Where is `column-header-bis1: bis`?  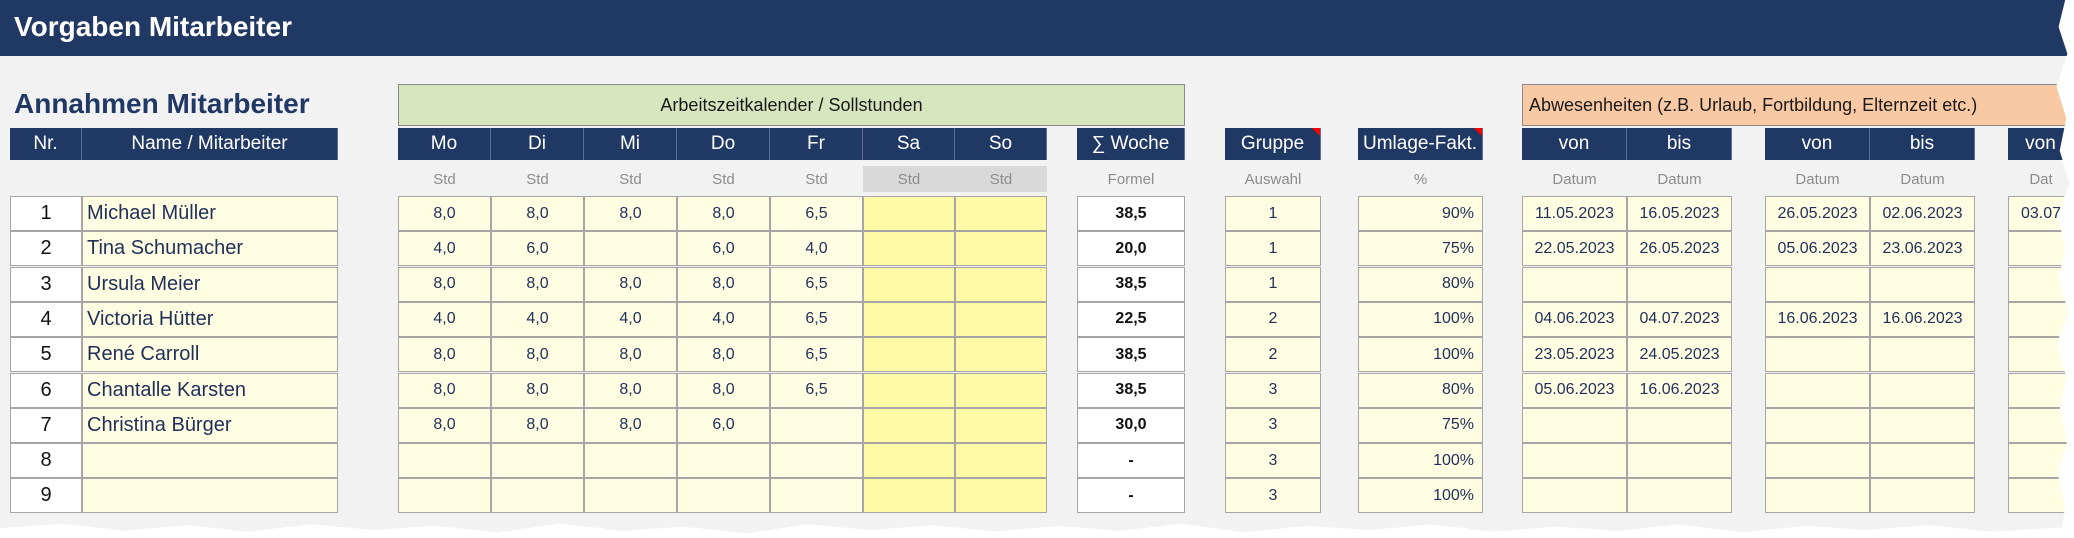
column-header-bis1: bis is located at coordinates (1679, 144).